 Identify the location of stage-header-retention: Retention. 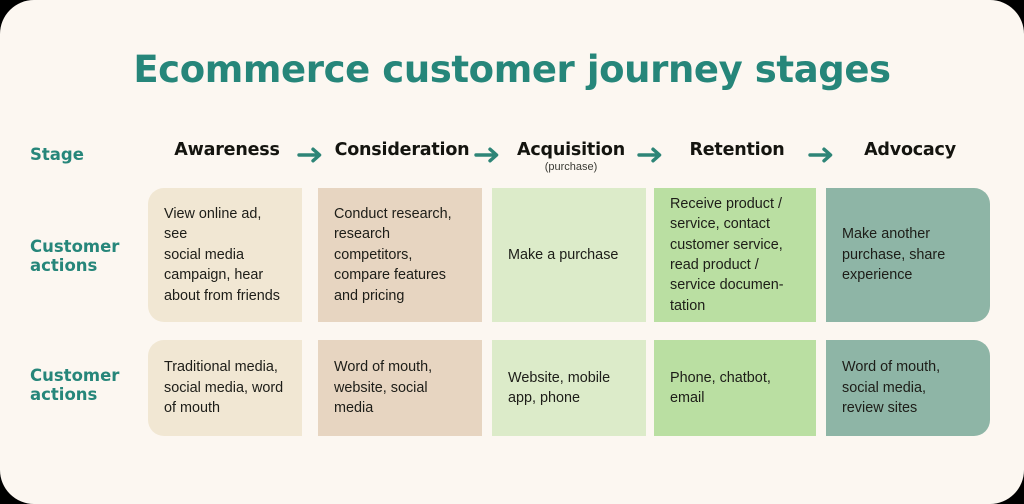
(737, 161).